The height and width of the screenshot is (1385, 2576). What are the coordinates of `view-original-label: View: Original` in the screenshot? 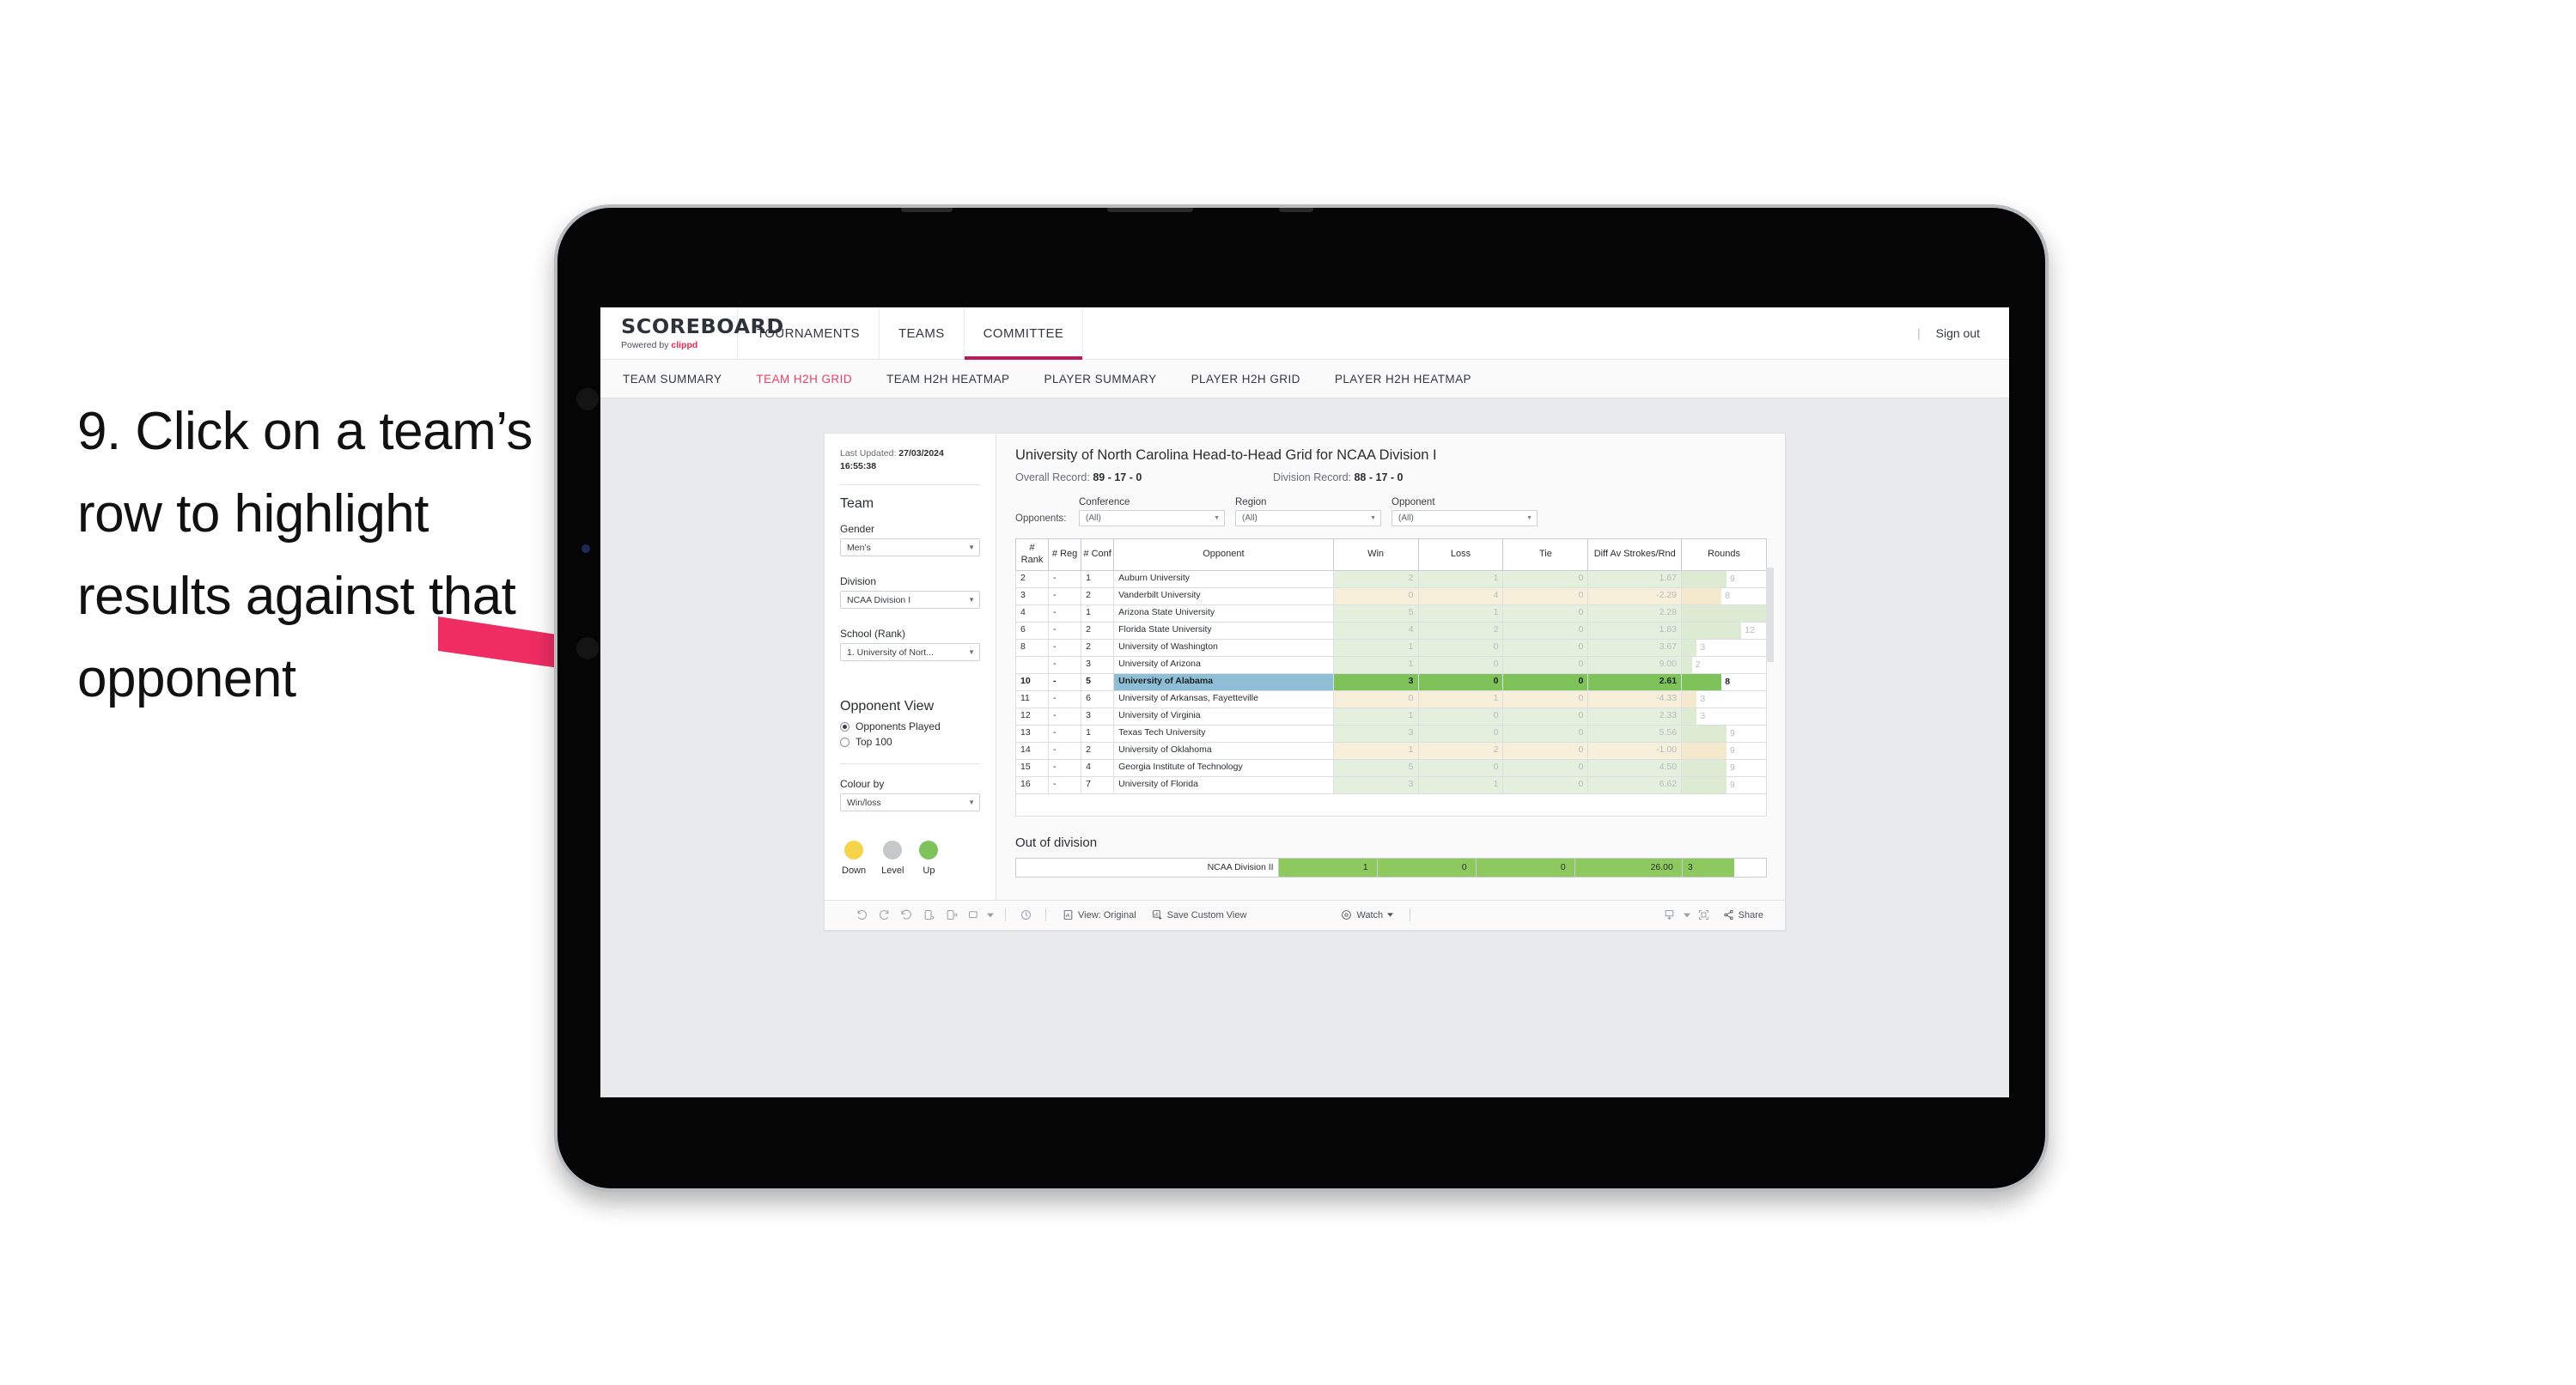 It's located at (1107, 914).